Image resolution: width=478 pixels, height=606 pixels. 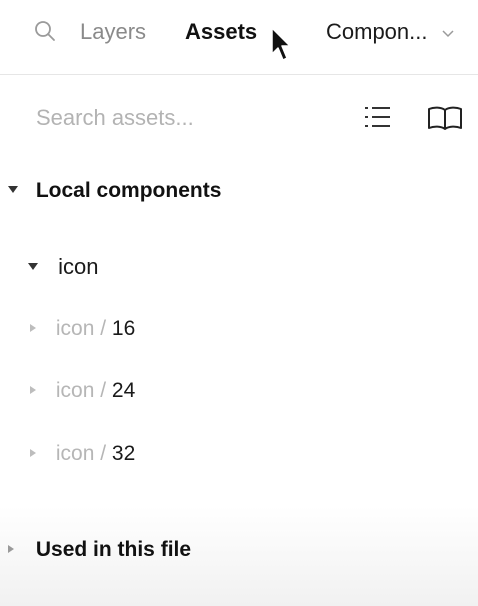 What do you see at coordinates (186, 118) in the screenshot?
I see `search-assets-input` at bounding box center [186, 118].